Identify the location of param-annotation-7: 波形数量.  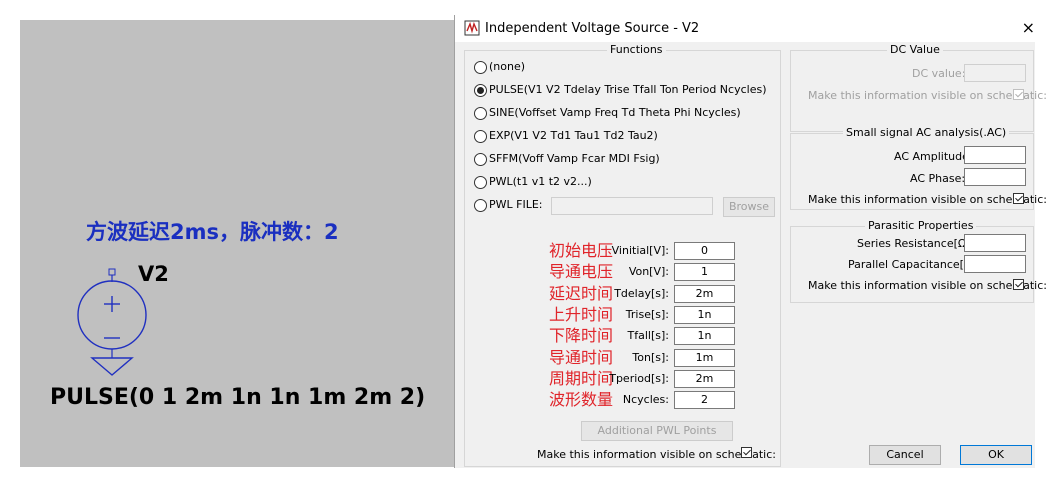
(581, 399).